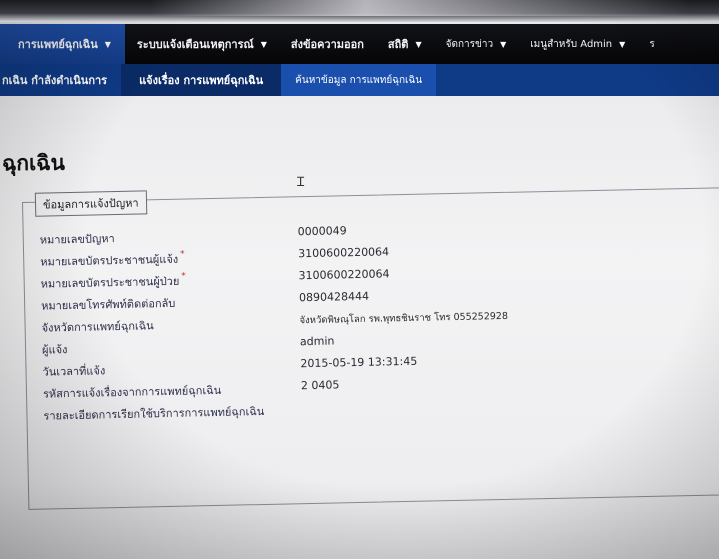 The width and height of the screenshot is (719, 559). What do you see at coordinates (60, 80) in the screenshot?
I see `tab-in-progress: กเฉิน กำลังดำเนินการ` at bounding box center [60, 80].